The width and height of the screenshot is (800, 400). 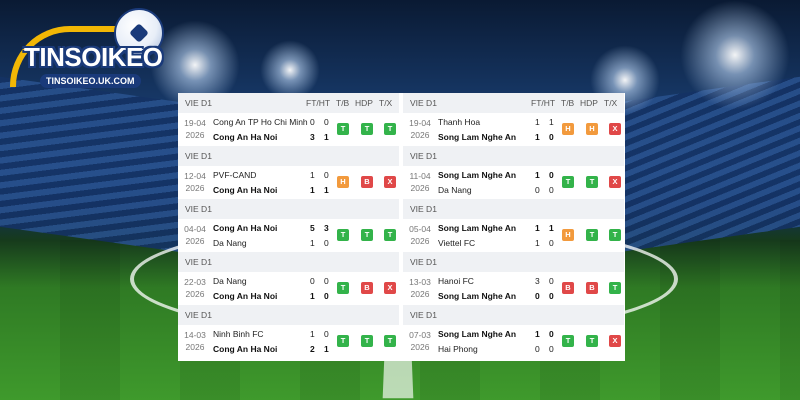 I want to click on match-date: 12-04 2026, so click(x=195, y=182).